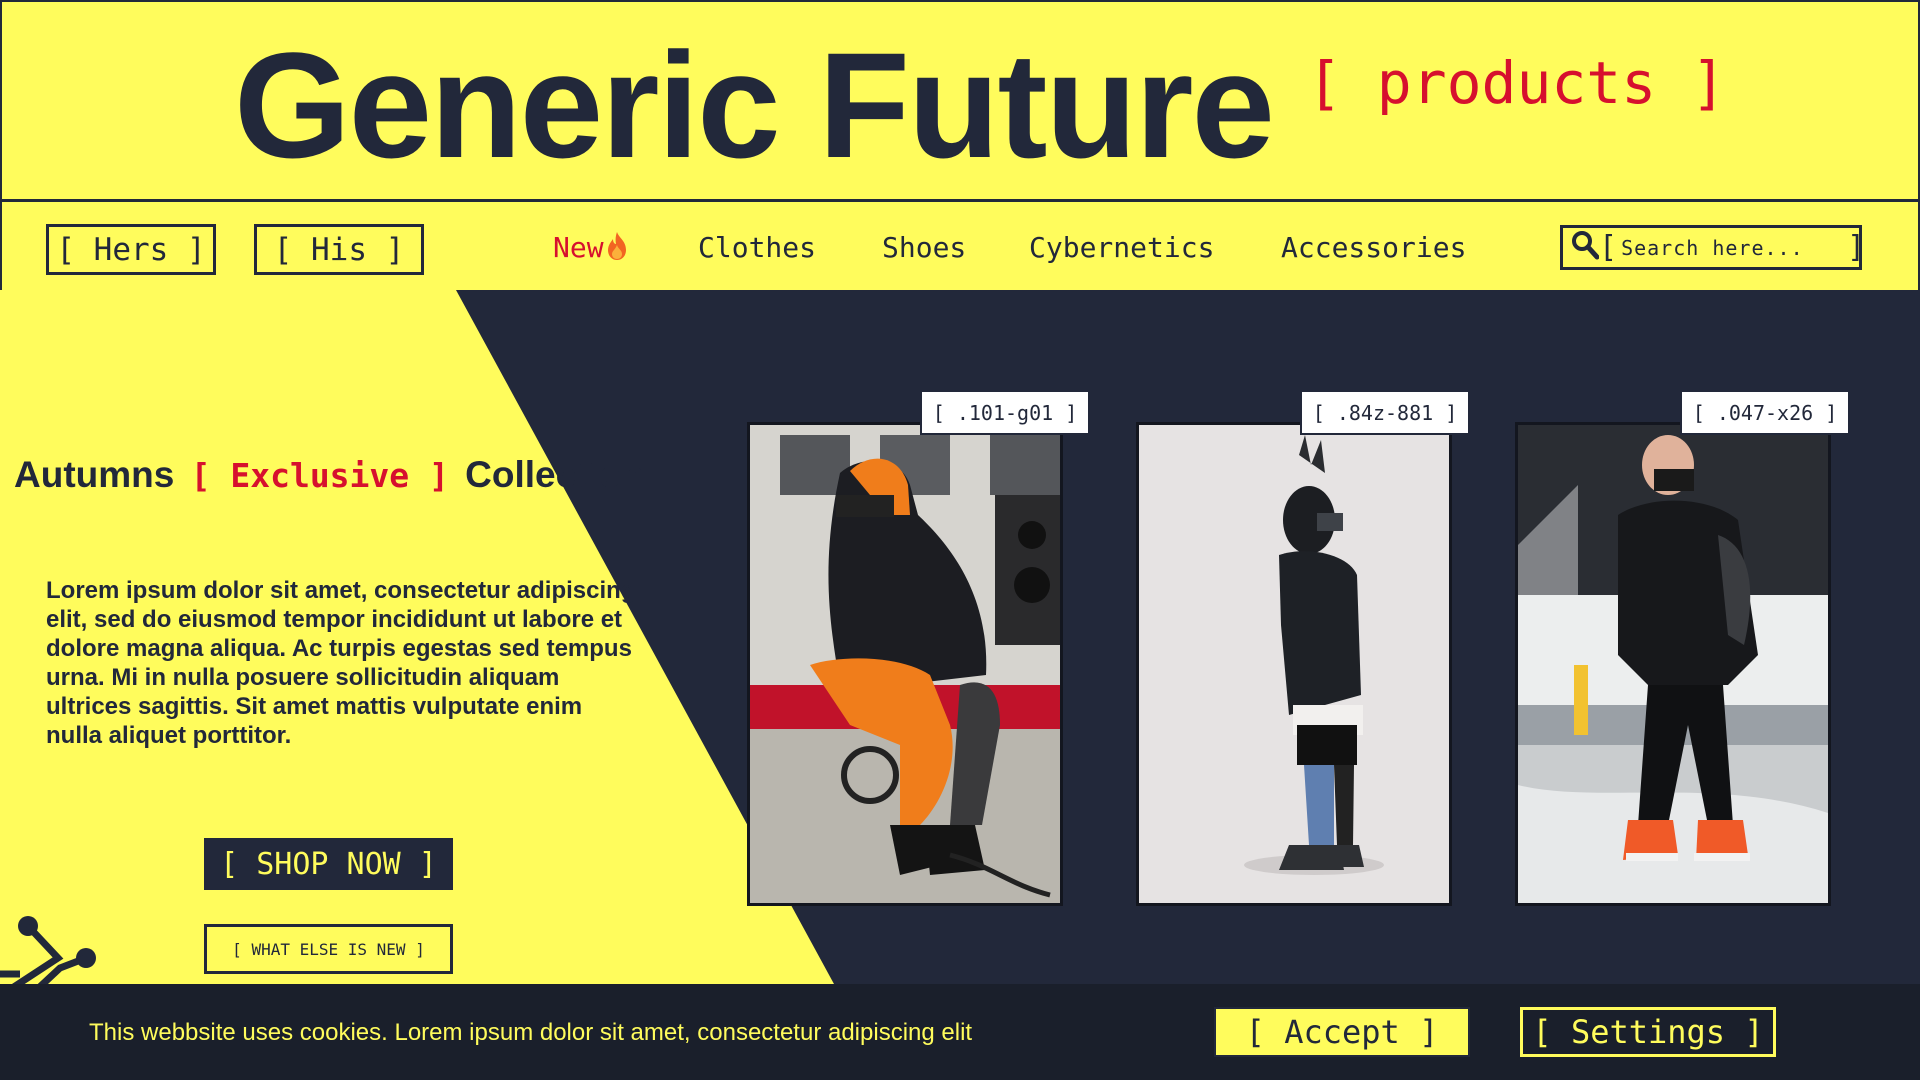 Image resolution: width=1920 pixels, height=1080 pixels. I want to click on search-icon, so click(1585, 247).